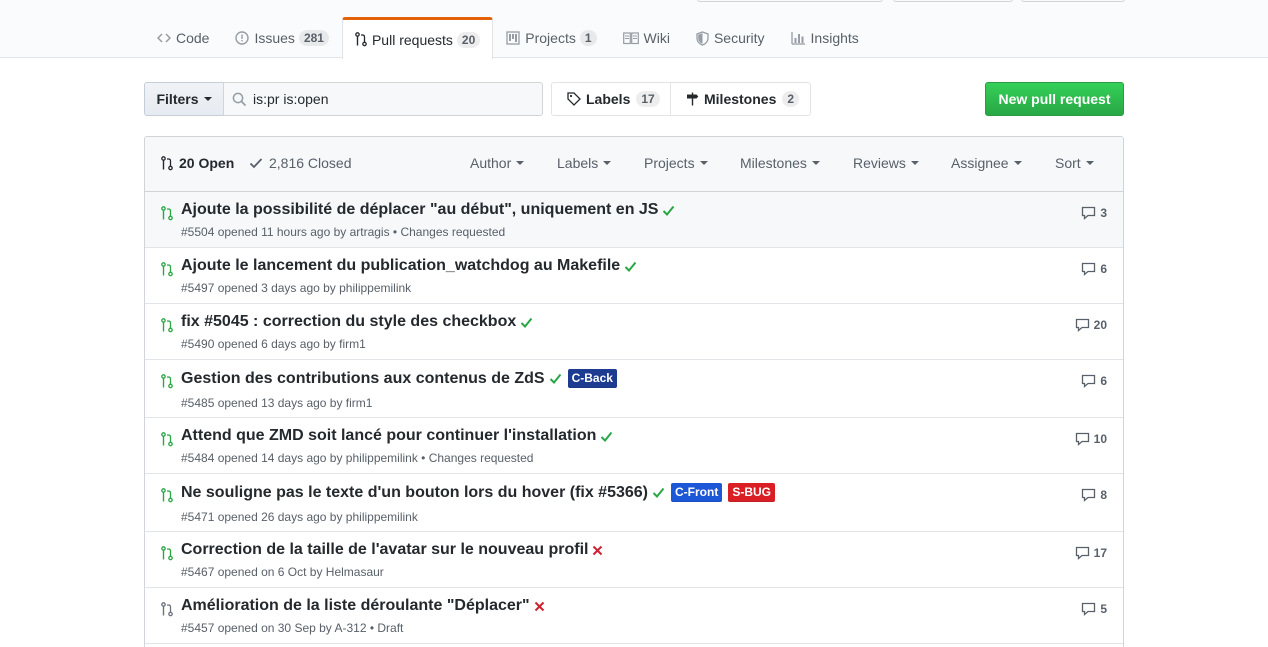 This screenshot has height=647, width=1268. I want to click on comments-link: 5, so click(1094, 609).